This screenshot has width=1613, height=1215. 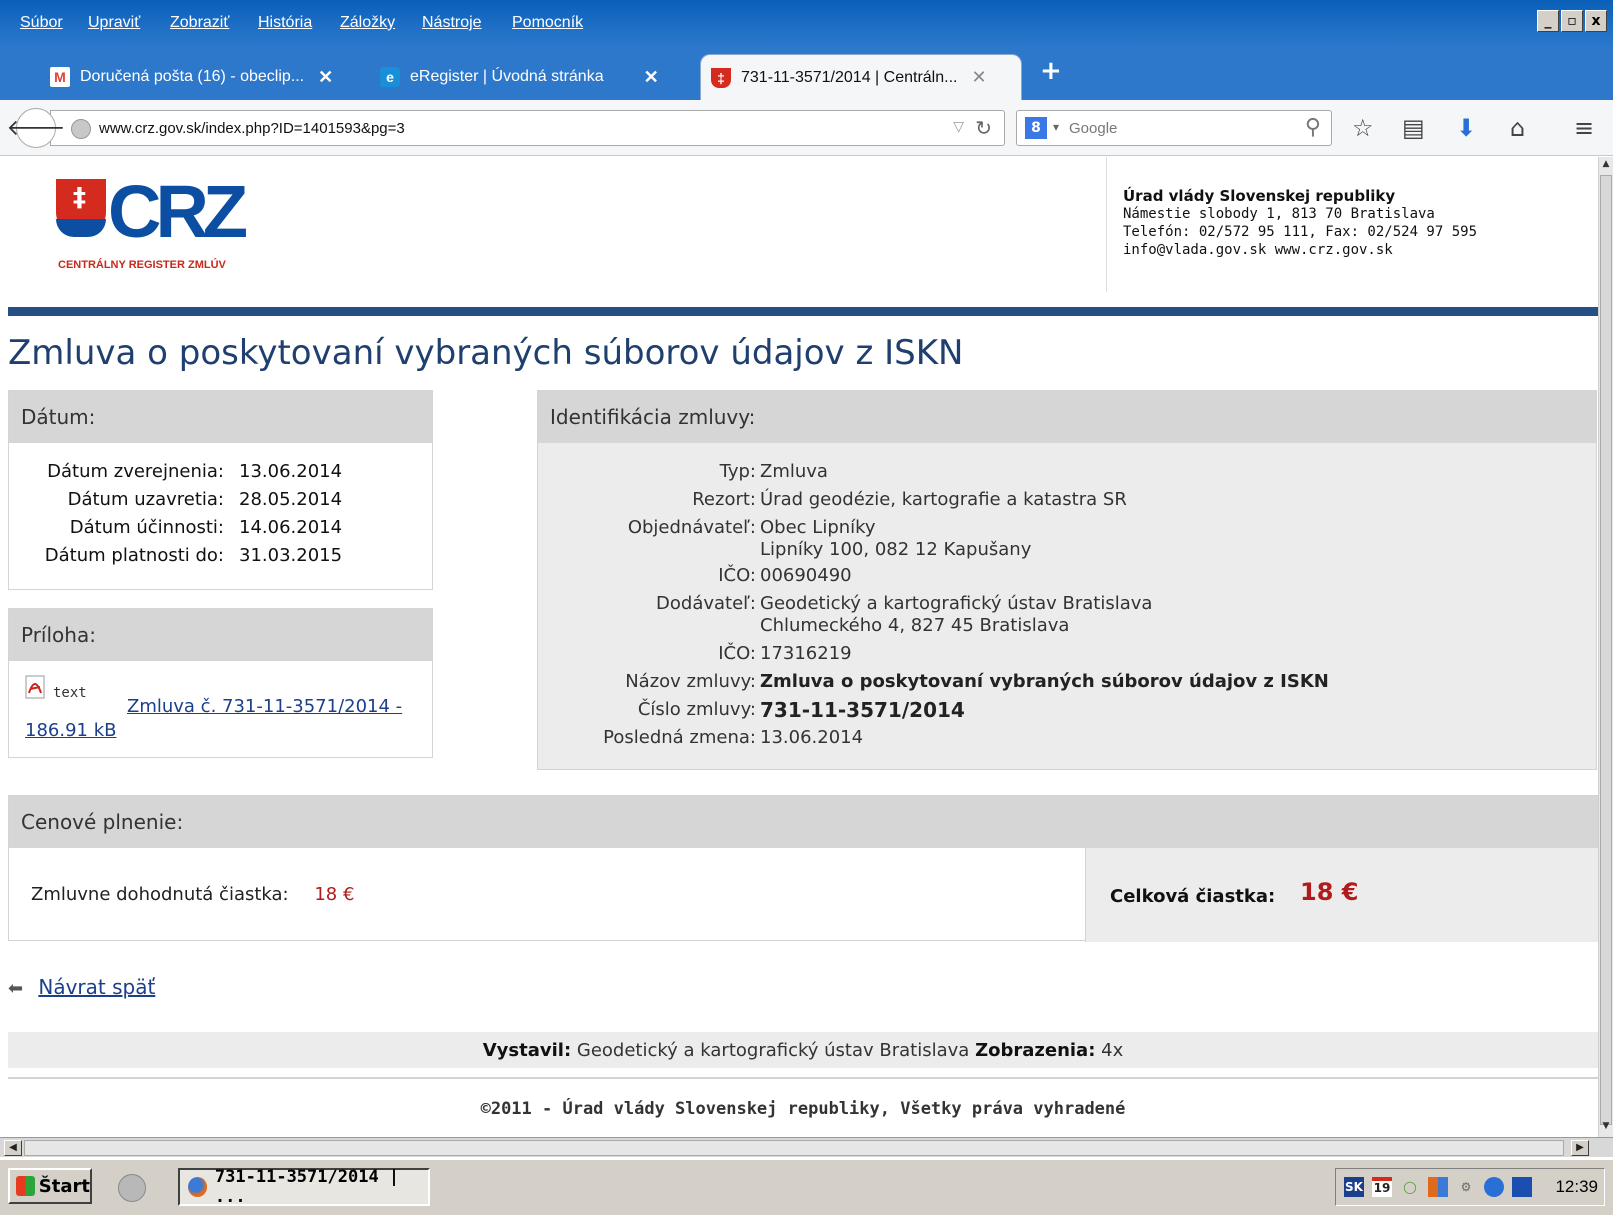 I want to click on bookmark-star-icon: ☆, so click(x=1363, y=128).